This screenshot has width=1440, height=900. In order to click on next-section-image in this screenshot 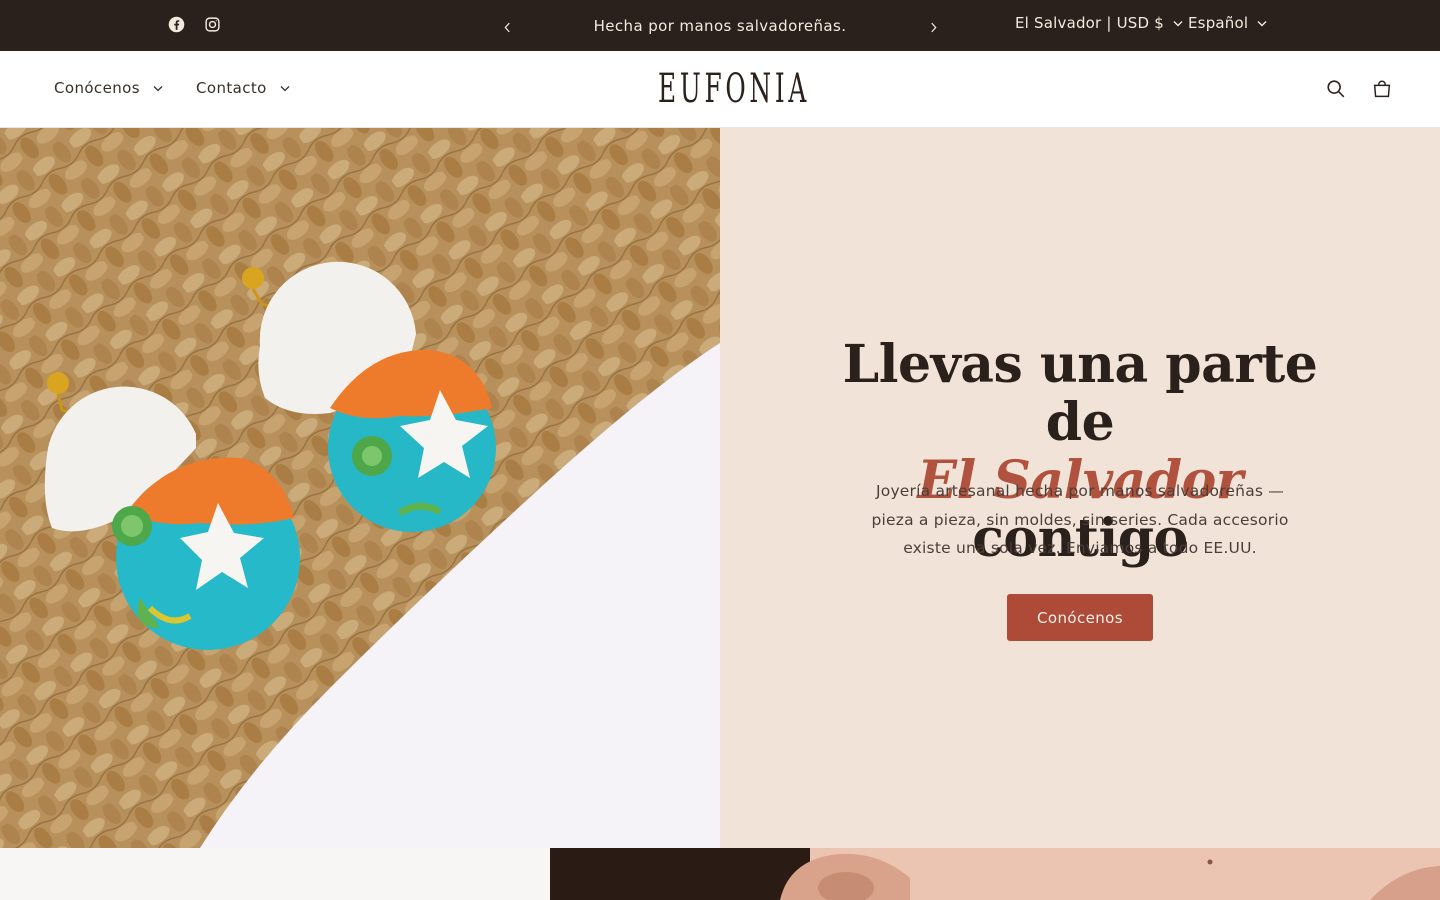, I will do `click(995, 874)`.